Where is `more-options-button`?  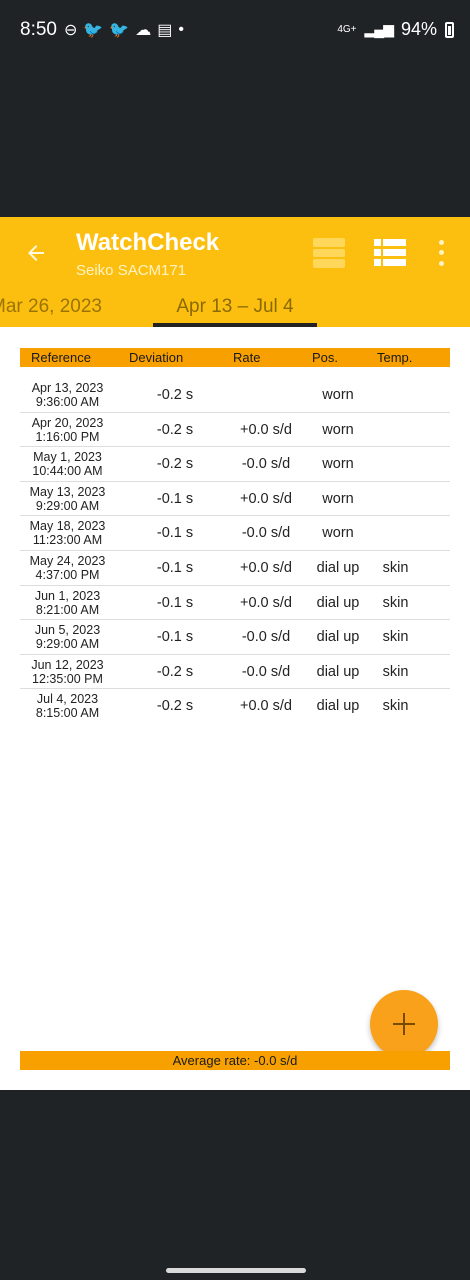
more-options-button is located at coordinates (441, 253).